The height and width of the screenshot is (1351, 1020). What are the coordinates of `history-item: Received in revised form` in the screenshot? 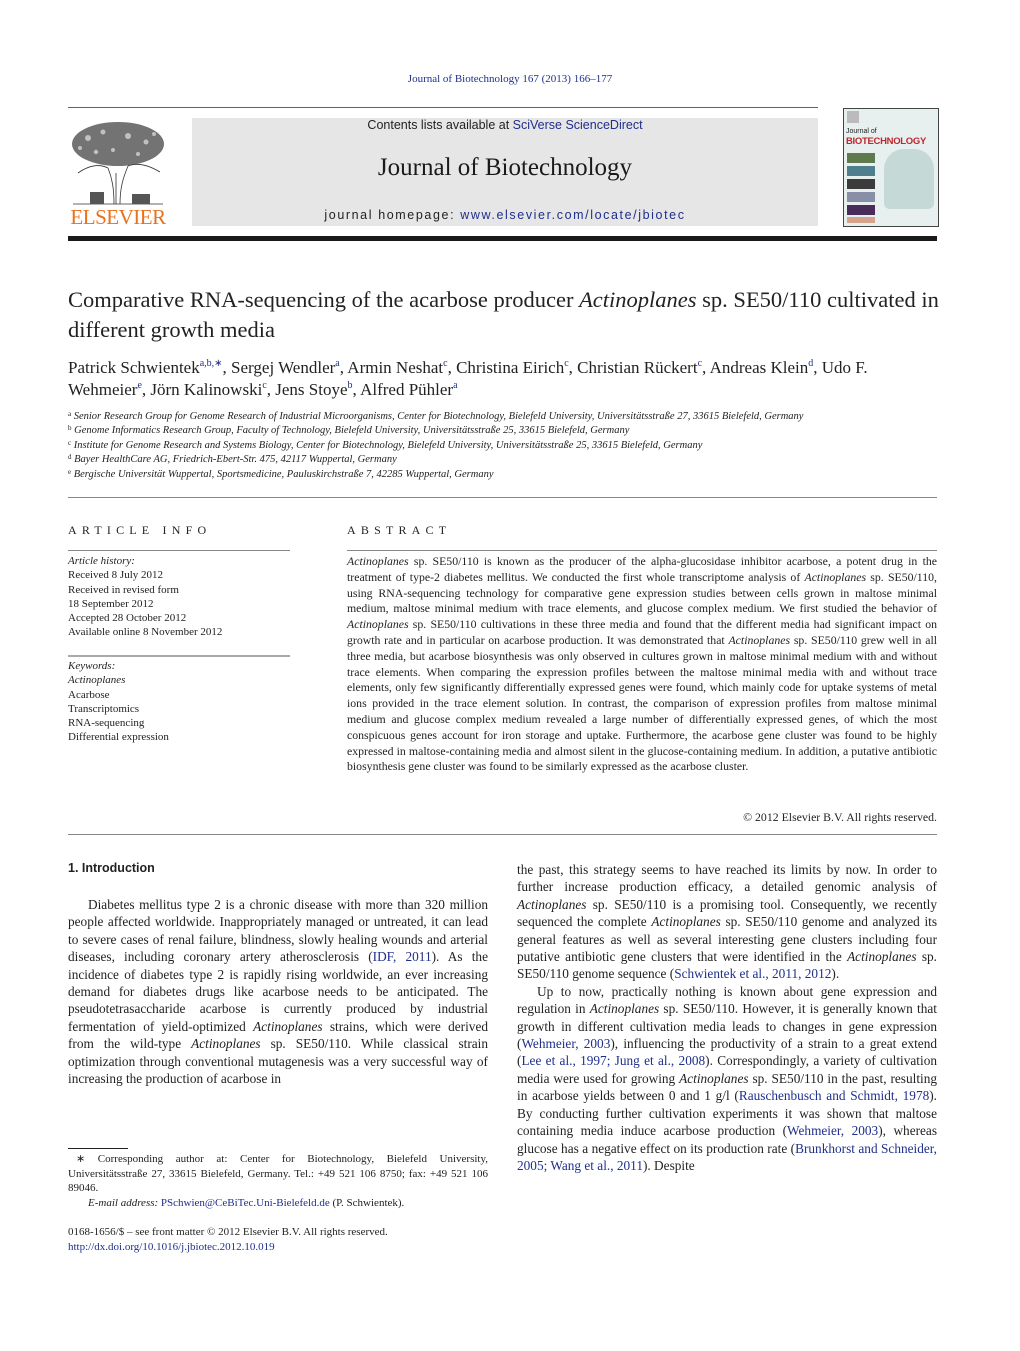 It's located at (123, 589).